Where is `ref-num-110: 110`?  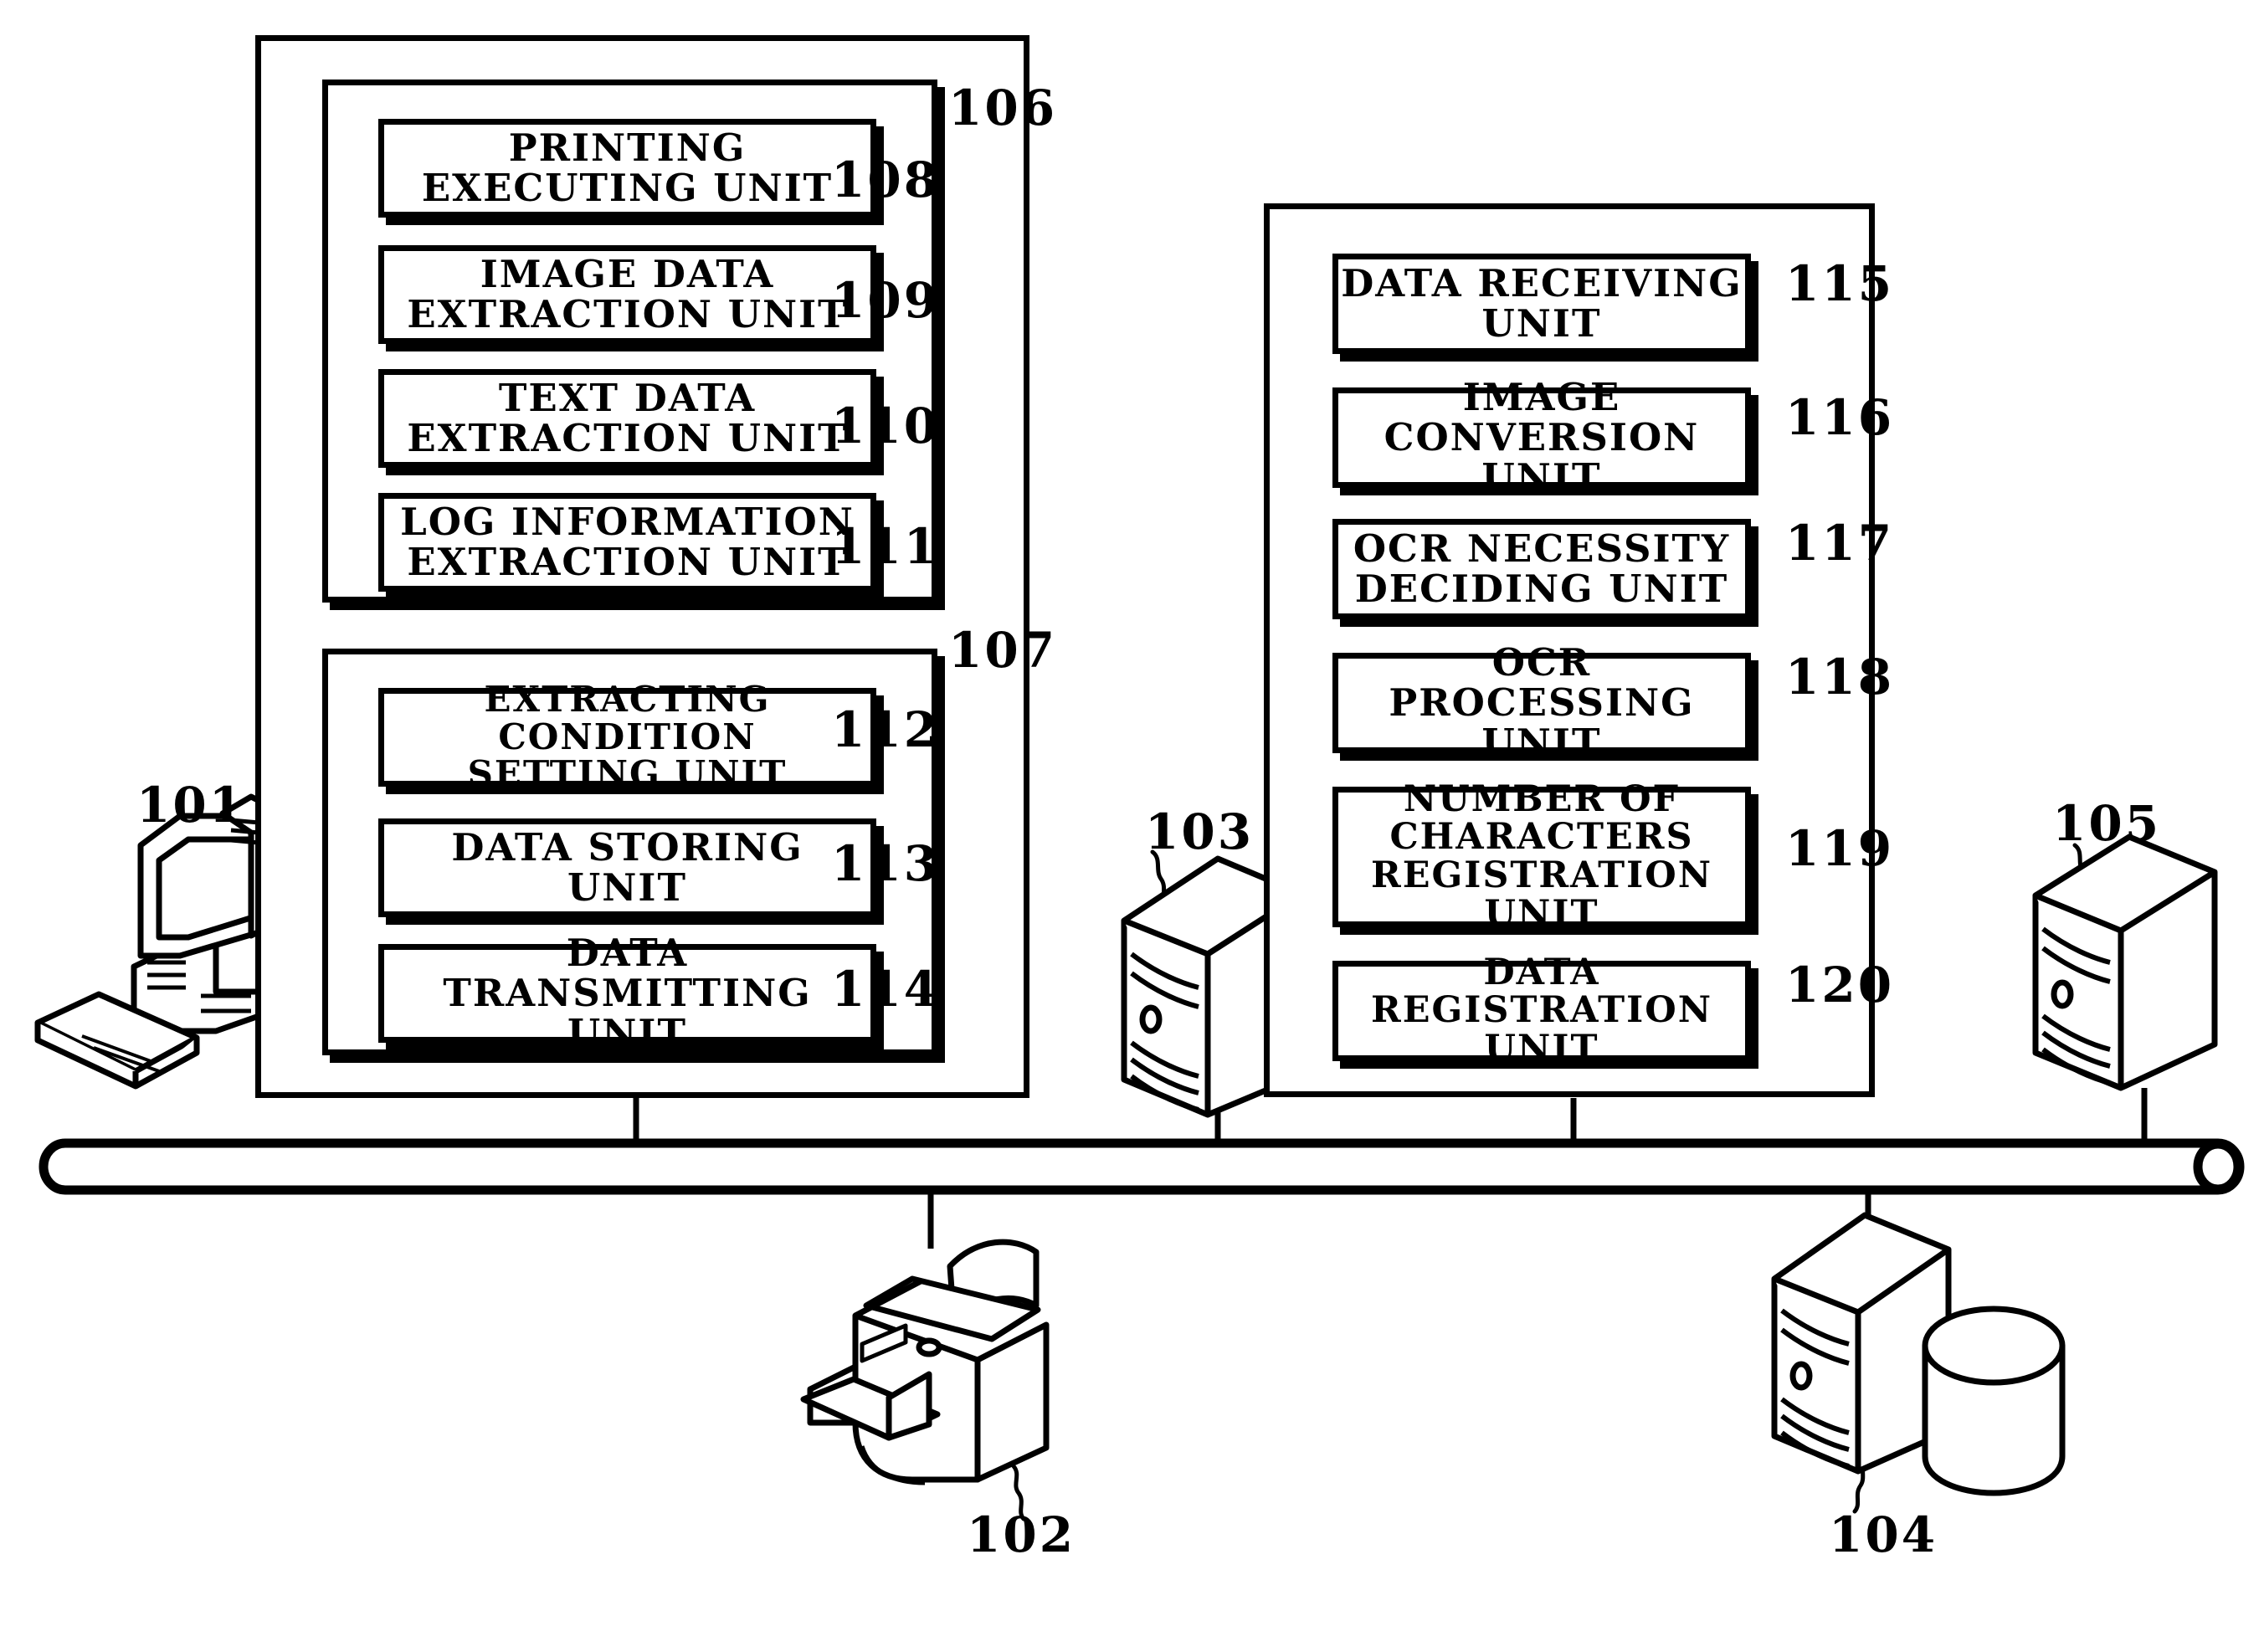 ref-num-110: 110 is located at coordinates (886, 426).